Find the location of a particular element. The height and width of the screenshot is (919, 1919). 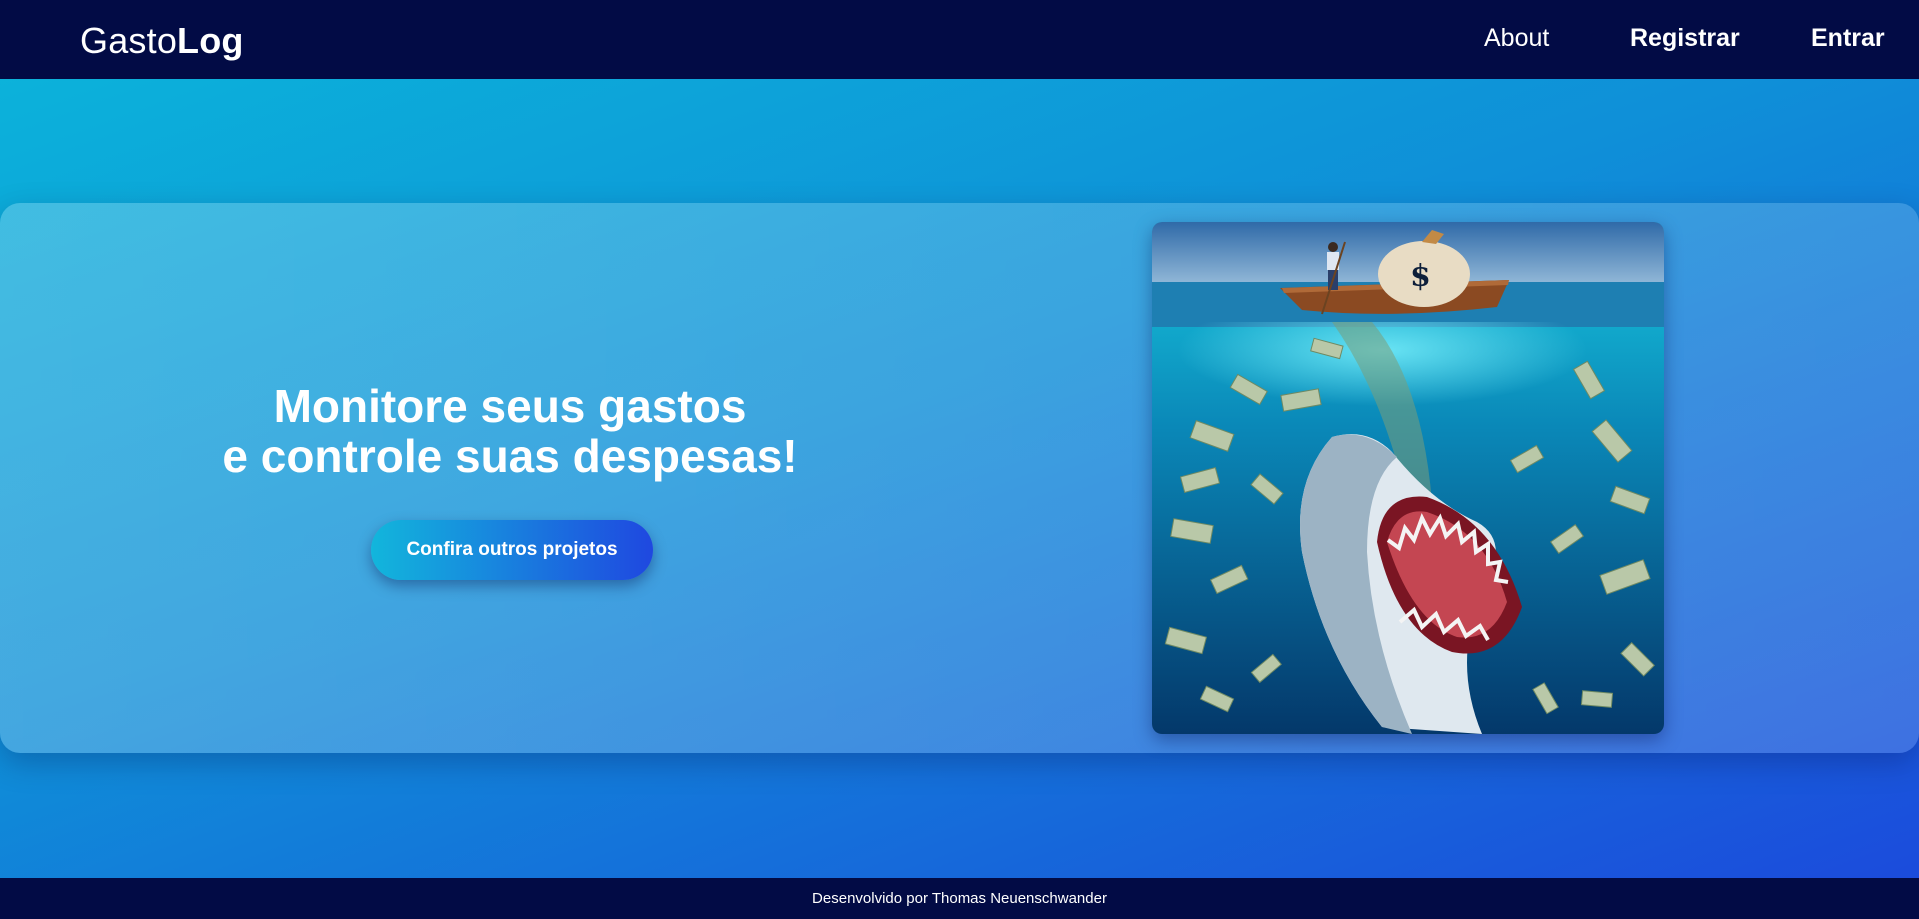

nav-login-link: Entrar is located at coordinates (1848, 38).